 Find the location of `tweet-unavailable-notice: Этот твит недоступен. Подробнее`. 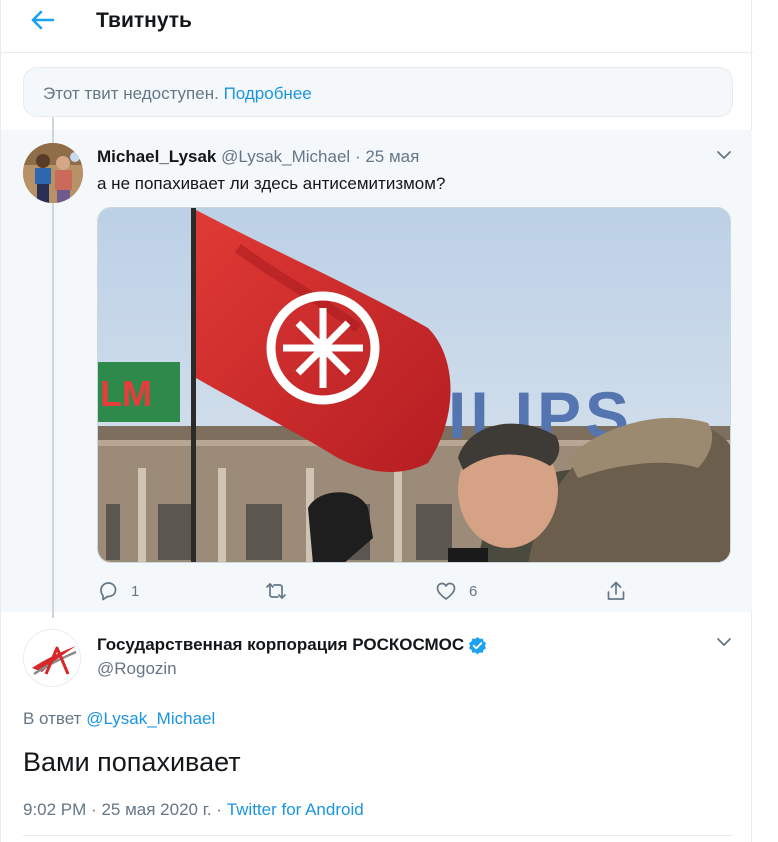

tweet-unavailable-notice: Этот твит недоступен. Подробнее is located at coordinates (378, 92).